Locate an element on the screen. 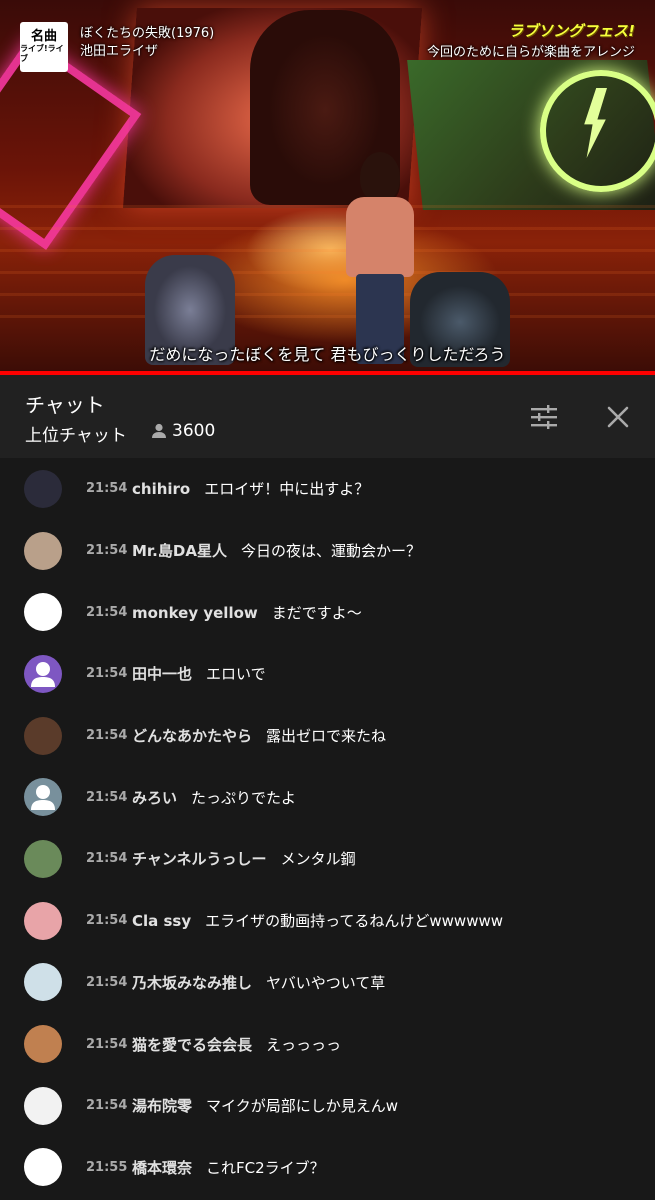 Image resolution: width=655 pixels, height=1200 pixels. chat-message: 21:54 猫を愛でる会会長 えっっっっ is located at coordinates (327, 1044).